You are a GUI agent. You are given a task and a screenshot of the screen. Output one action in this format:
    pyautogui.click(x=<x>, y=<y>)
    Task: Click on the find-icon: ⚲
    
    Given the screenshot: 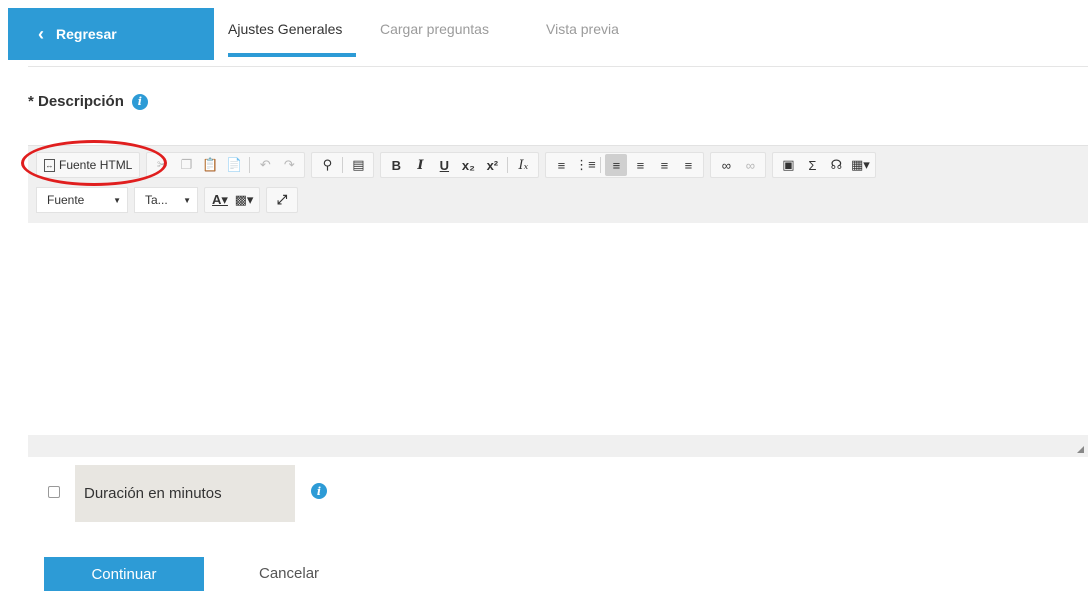 What is the action you would take?
    pyautogui.click(x=327, y=165)
    